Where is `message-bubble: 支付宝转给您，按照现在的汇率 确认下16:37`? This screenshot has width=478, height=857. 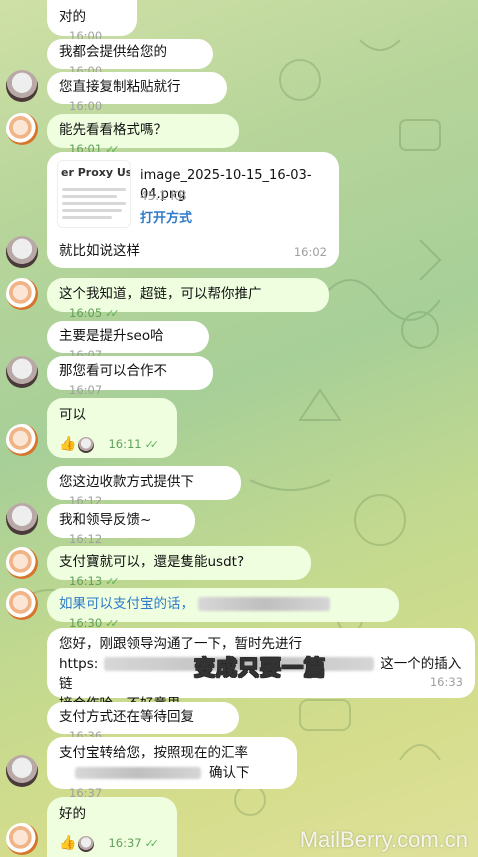
message-bubble: 支付宝转给您，按照现在的汇率 确认下16:37 is located at coordinates (172, 768).